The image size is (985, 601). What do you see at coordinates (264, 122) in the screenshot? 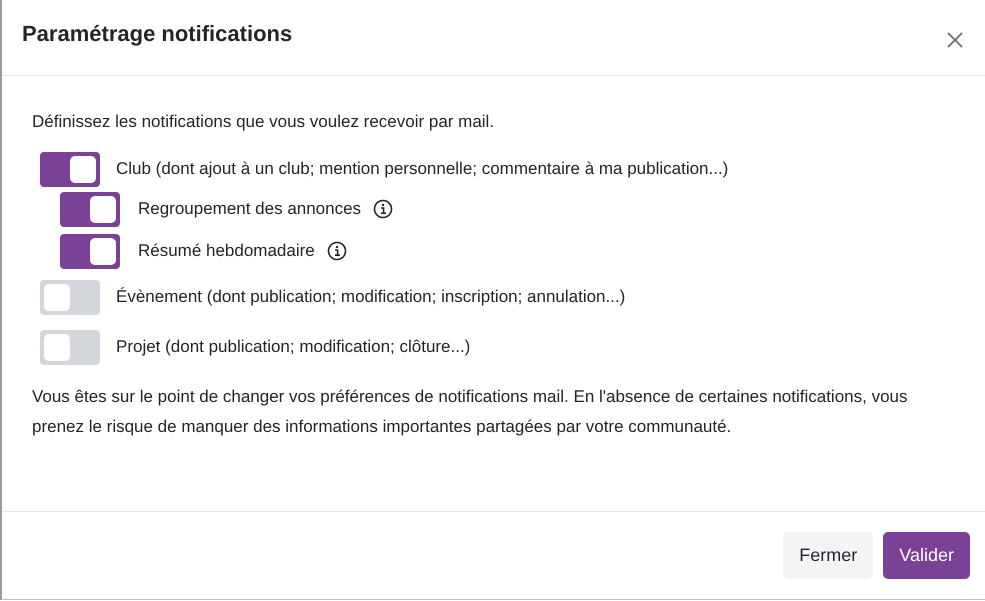
I see `intro-text: Définissez les notifications que vous voulez recevoir par mail.` at bounding box center [264, 122].